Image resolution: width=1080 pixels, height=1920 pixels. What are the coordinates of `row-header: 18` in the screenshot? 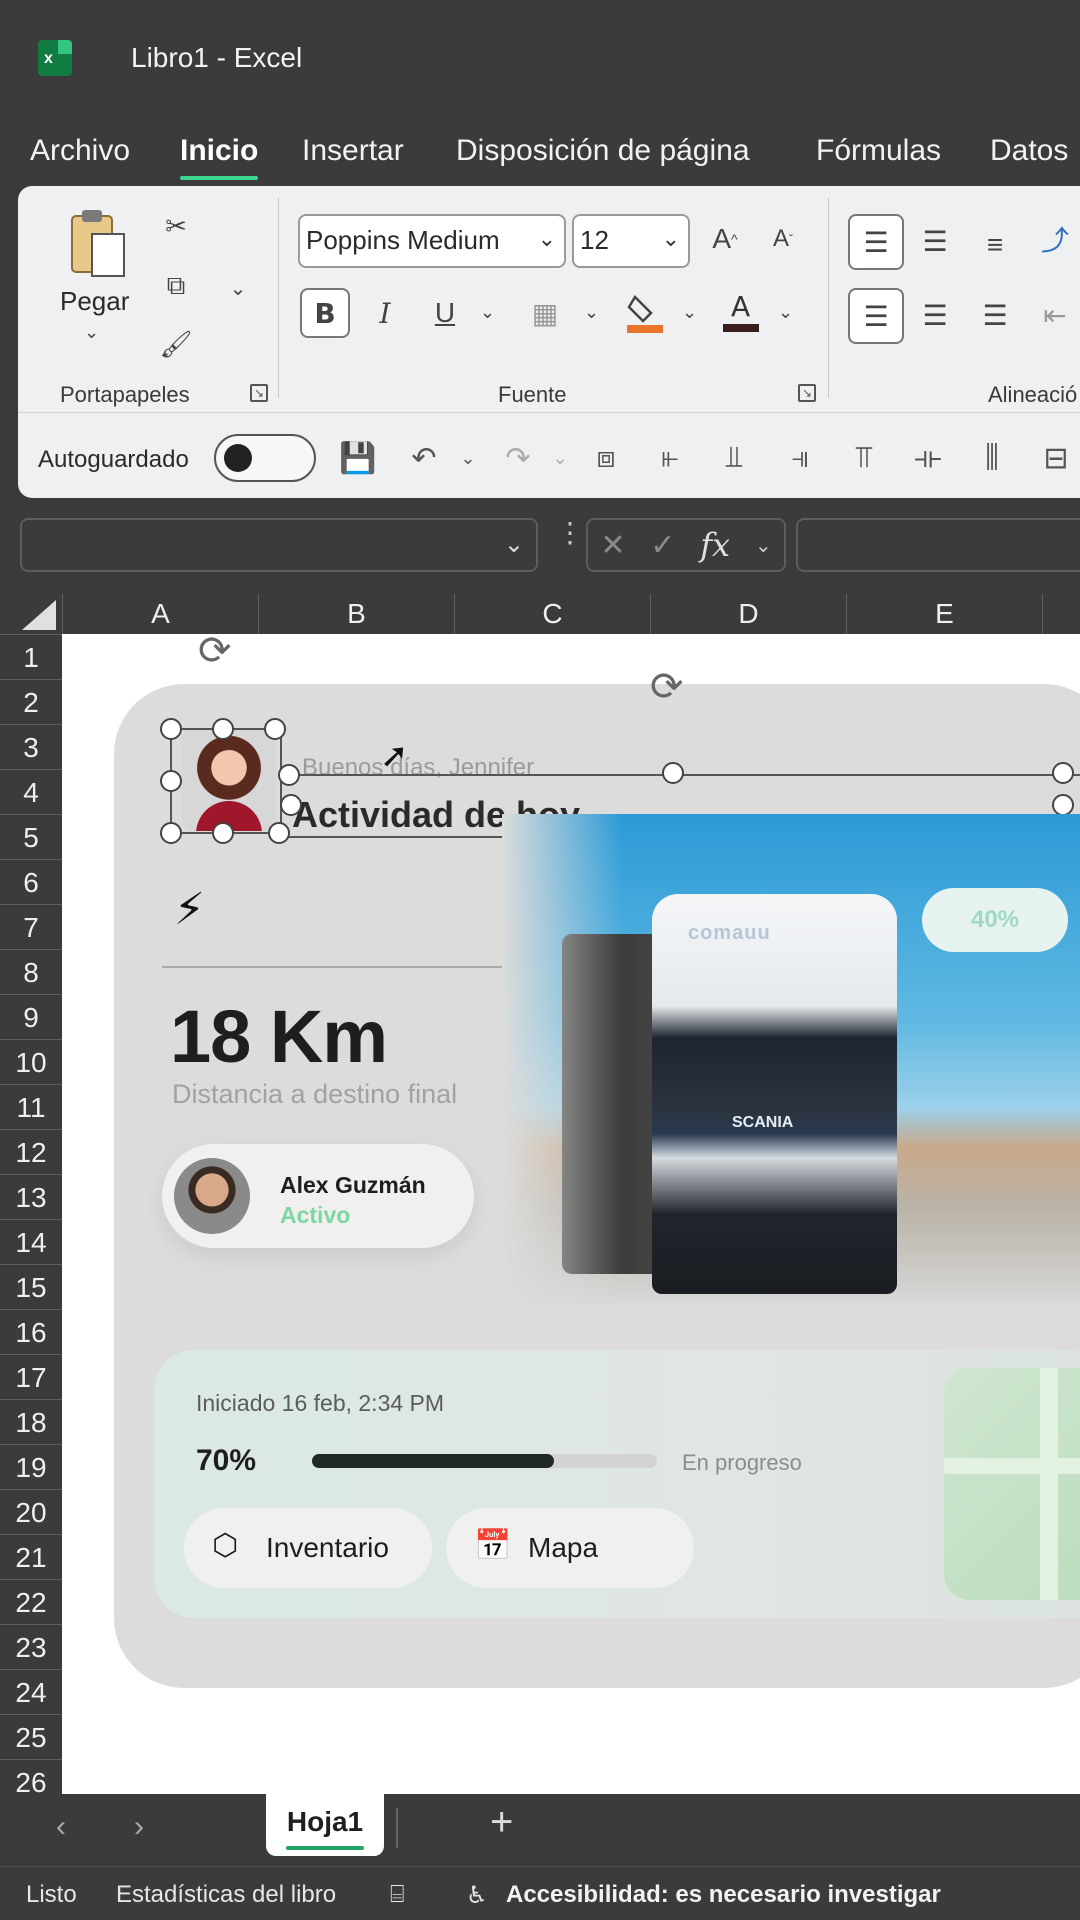 It's located at (31, 1421).